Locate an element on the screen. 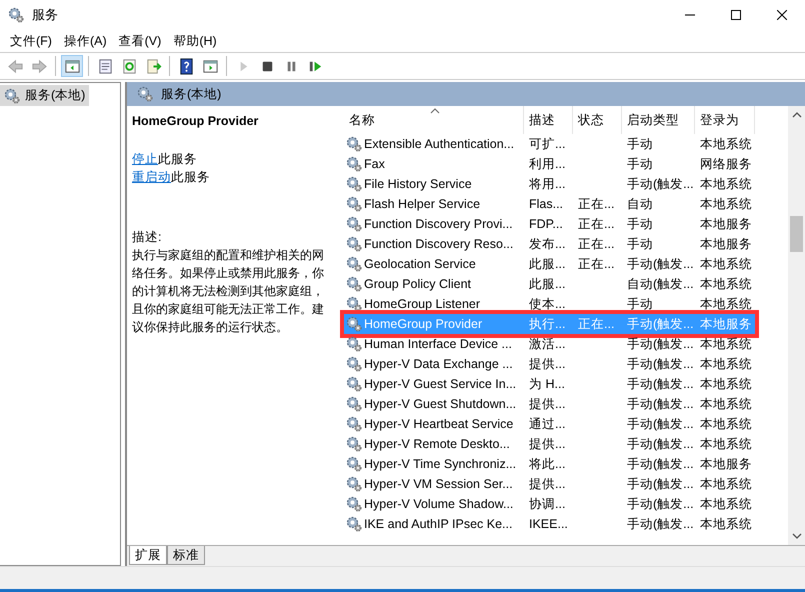  scrollbar is located at coordinates (796, 325).